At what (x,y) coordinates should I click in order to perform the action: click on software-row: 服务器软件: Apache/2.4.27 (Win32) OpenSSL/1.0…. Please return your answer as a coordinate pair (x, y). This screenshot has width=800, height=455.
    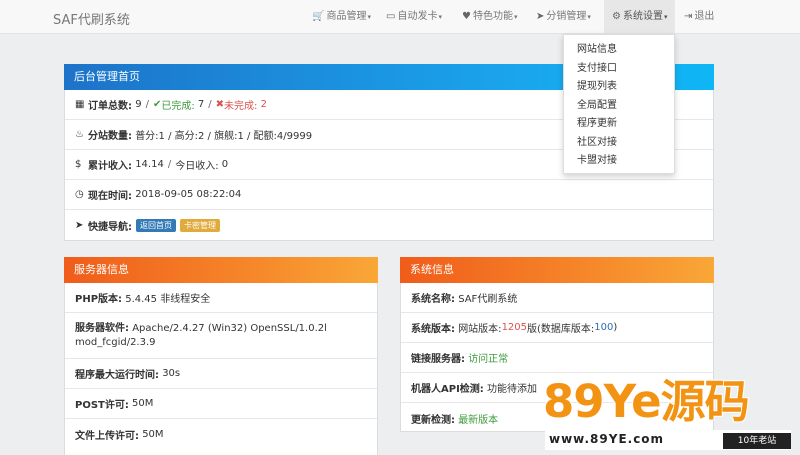
    Looking at the image, I should click on (221, 336).